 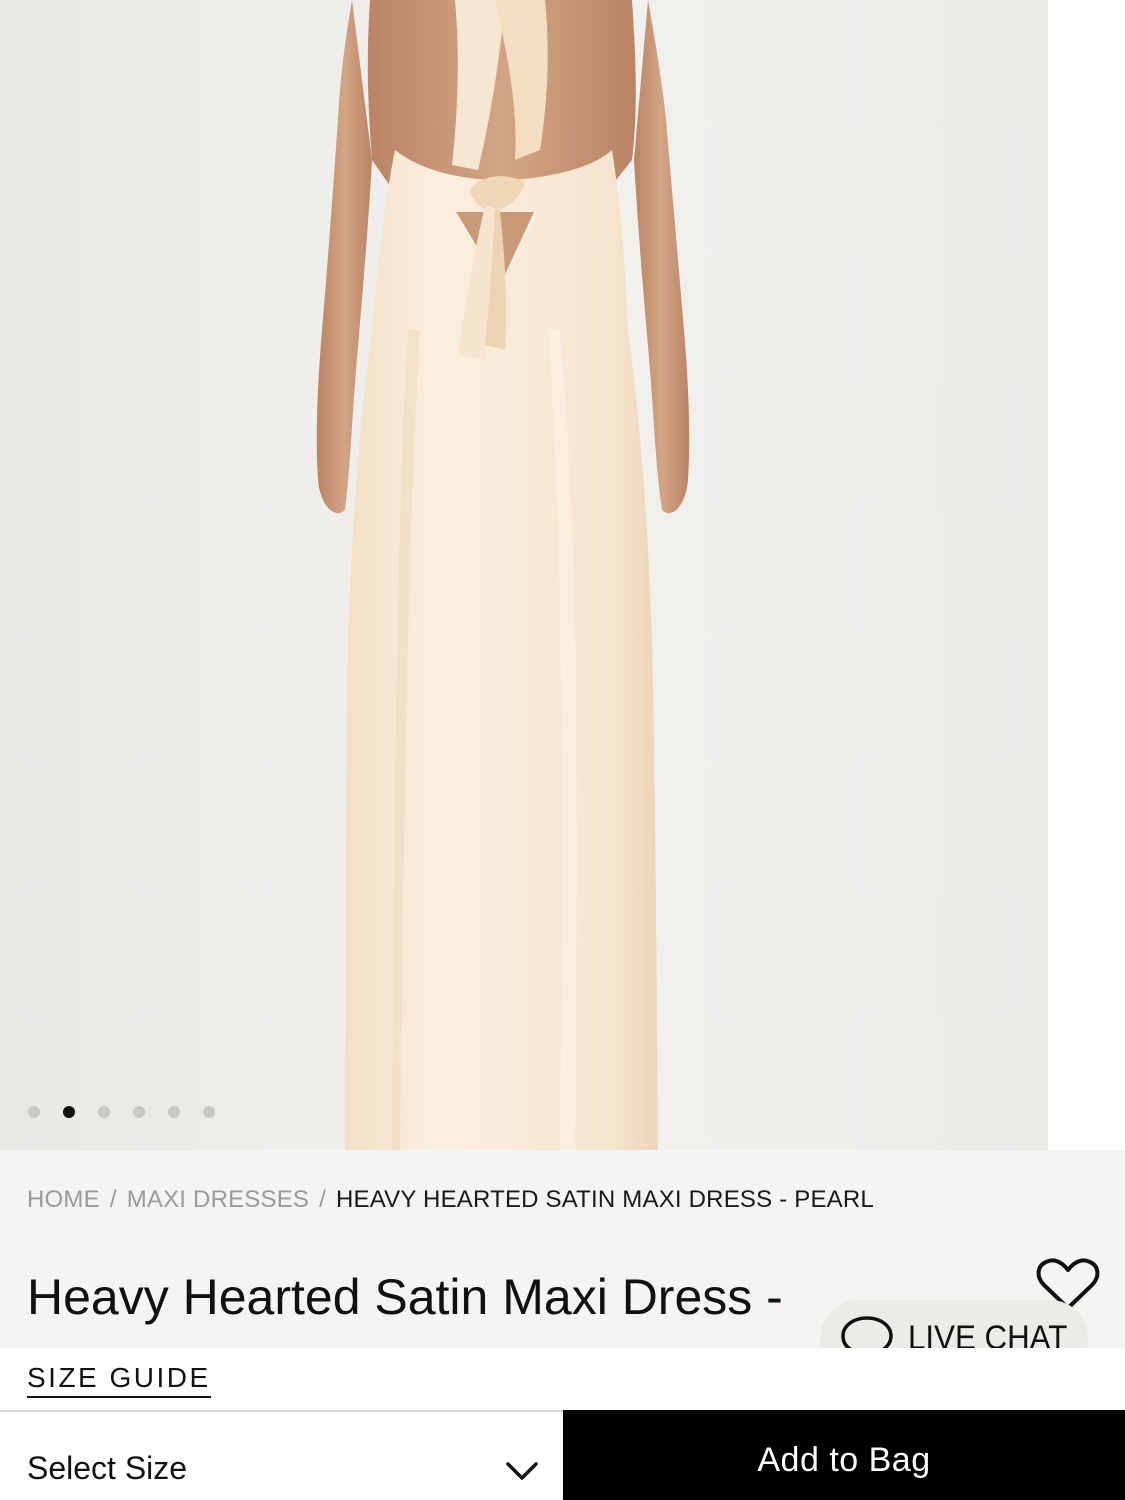 What do you see at coordinates (1086, 575) in the screenshot?
I see `gallery-gutter` at bounding box center [1086, 575].